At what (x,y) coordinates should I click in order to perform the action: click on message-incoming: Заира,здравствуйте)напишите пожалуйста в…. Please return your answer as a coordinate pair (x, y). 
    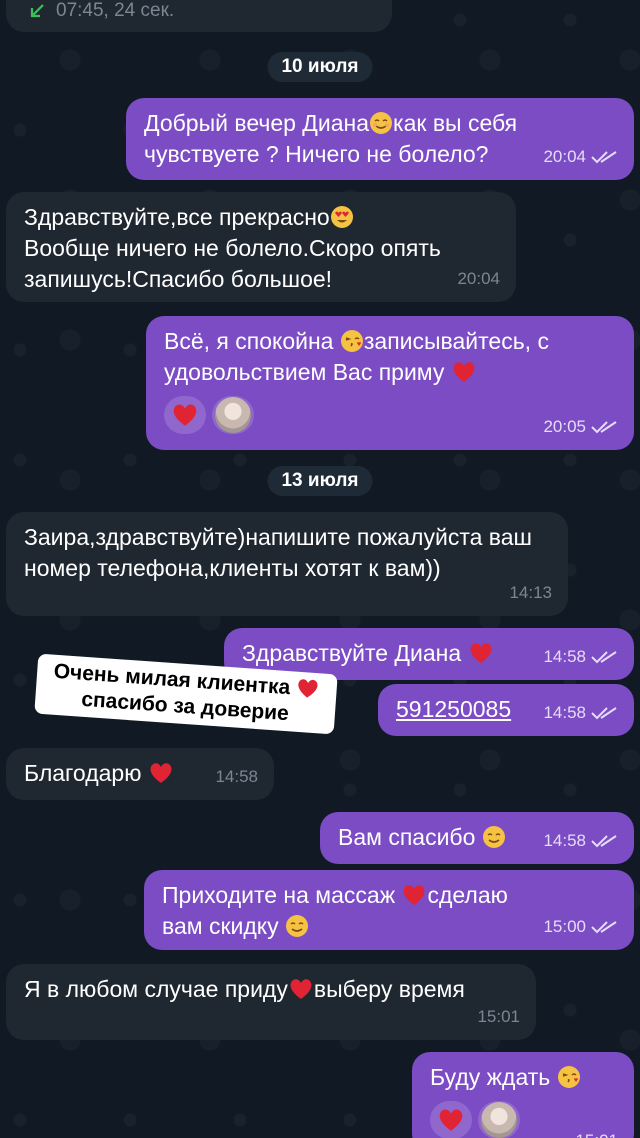
    Looking at the image, I should click on (287, 564).